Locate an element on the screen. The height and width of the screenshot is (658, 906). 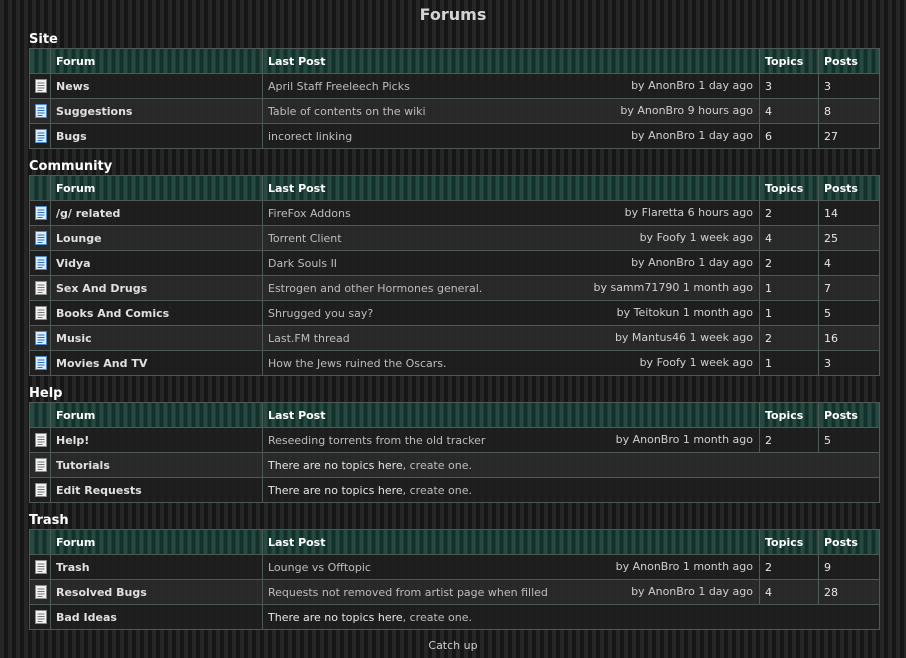
forum-link-vidya: Vidya is located at coordinates (73, 263).